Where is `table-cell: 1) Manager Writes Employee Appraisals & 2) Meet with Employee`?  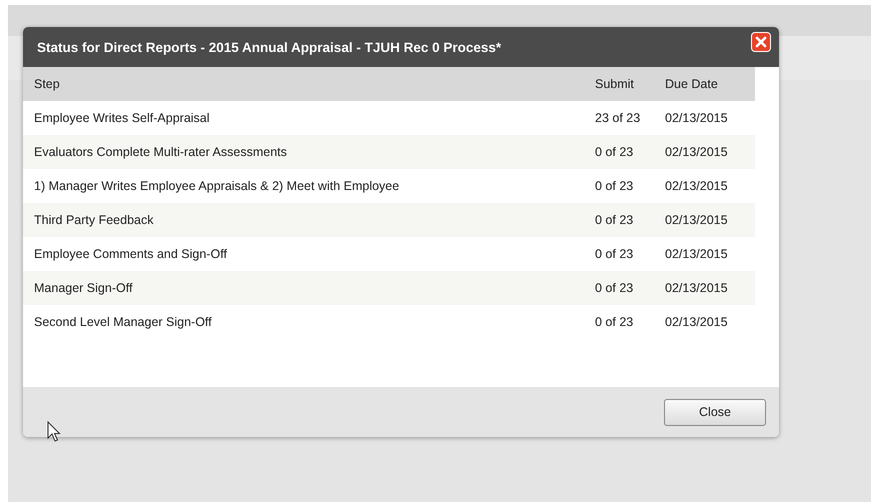
table-cell: 1) Manager Writes Employee Appraisals & 2) Meet with Employee is located at coordinates (307, 186).